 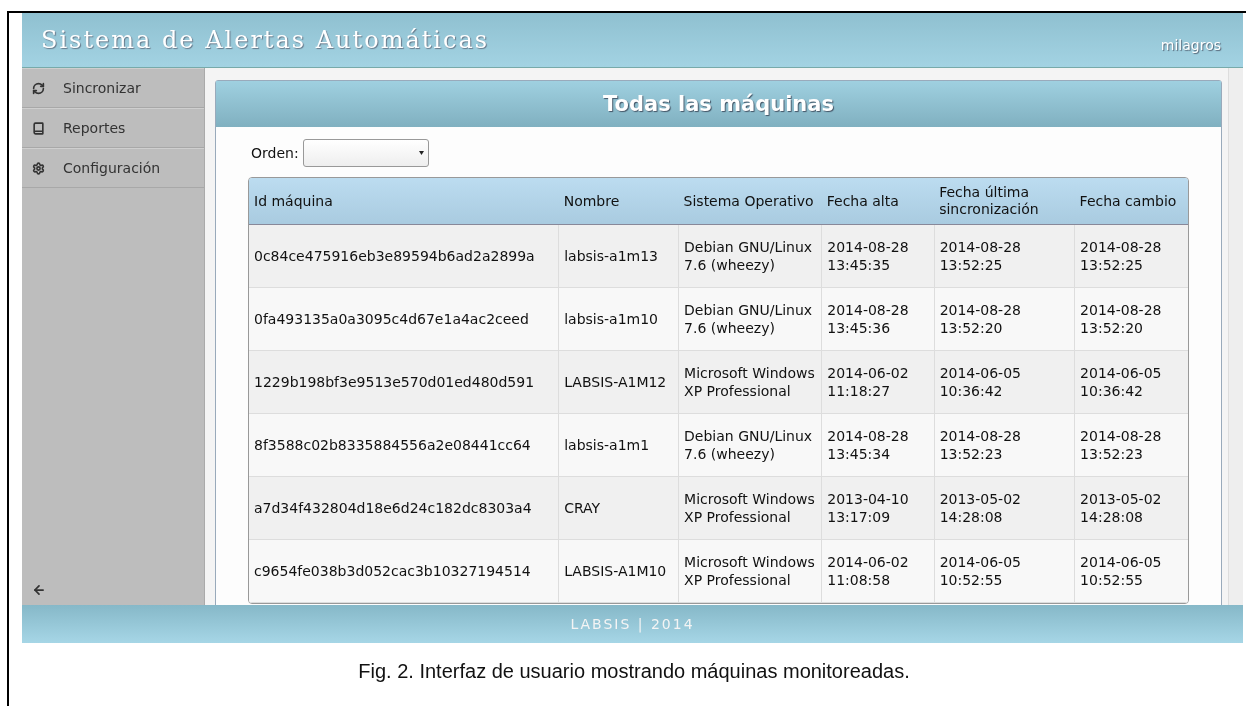 What do you see at coordinates (1004, 201) in the screenshot?
I see `column-header: Fecha última sincronización` at bounding box center [1004, 201].